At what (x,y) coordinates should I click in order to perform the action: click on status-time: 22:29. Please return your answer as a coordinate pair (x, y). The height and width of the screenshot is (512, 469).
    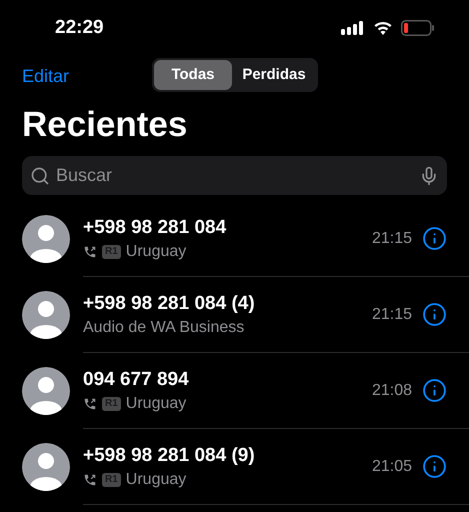
    Looking at the image, I should click on (80, 28).